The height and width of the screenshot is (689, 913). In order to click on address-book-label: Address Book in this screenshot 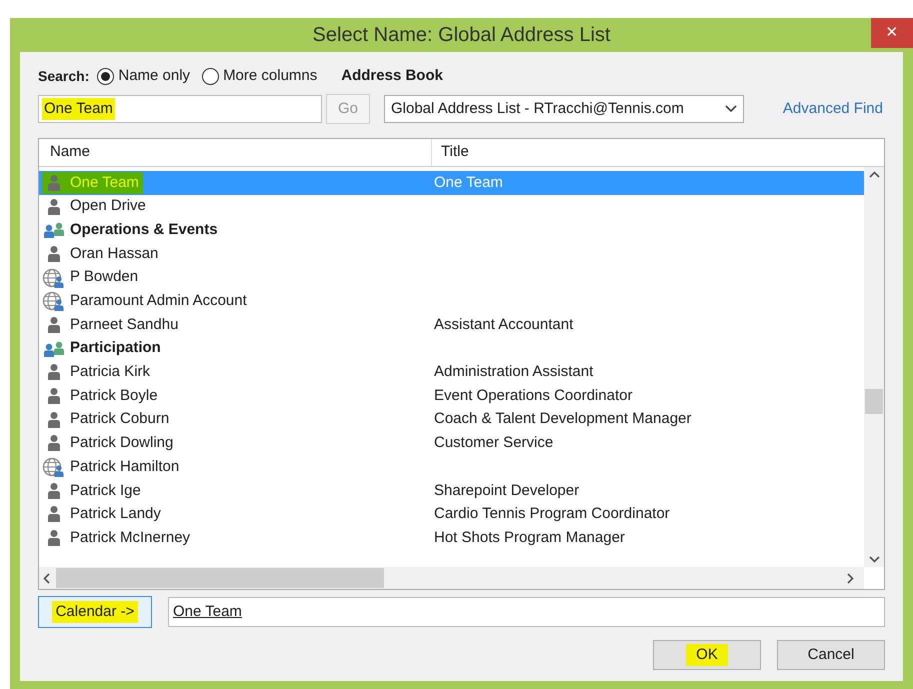, I will do `click(392, 76)`.